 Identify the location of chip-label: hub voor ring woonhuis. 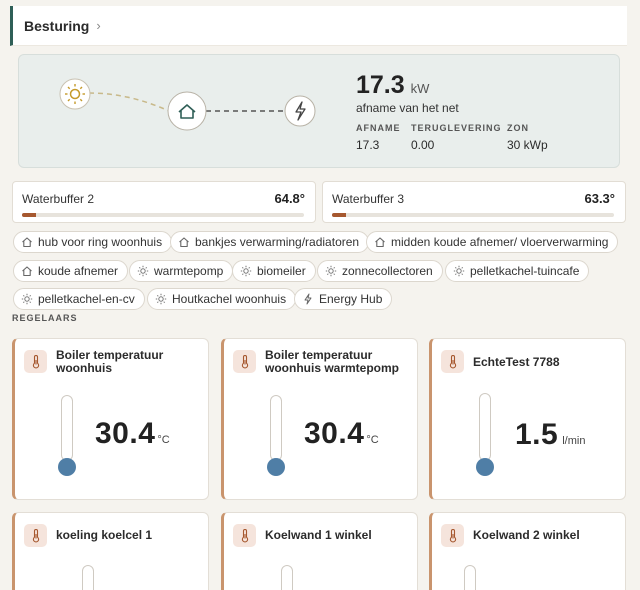
(100, 242).